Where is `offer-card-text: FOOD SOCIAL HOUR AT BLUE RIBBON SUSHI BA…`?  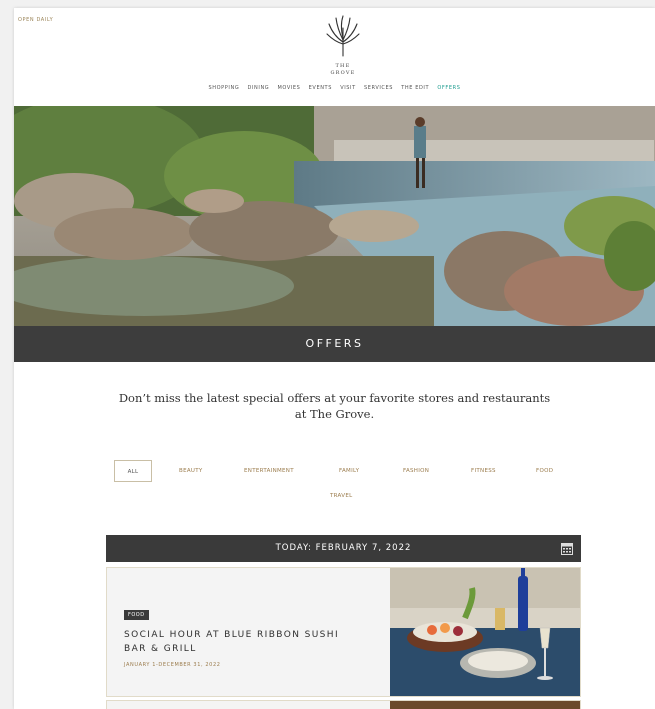 offer-card-text: FOOD SOCIAL HOUR AT BLUE RIBBON SUSHI BA… is located at coordinates (244, 634).